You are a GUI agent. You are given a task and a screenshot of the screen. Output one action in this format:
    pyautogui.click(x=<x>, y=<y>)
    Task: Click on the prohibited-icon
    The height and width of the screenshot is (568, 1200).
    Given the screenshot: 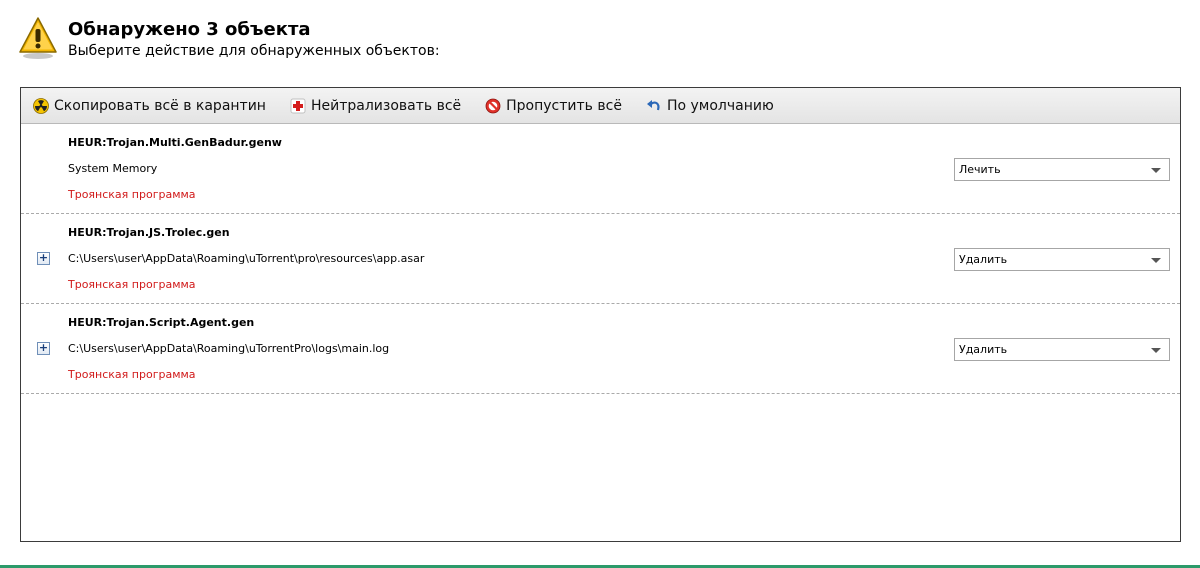 What is the action you would take?
    pyautogui.click(x=493, y=105)
    